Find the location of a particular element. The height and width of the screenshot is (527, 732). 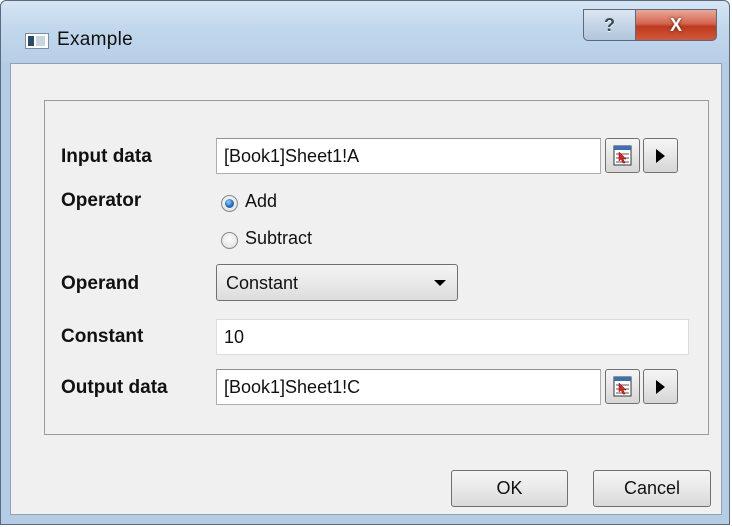

input-expand-button is located at coordinates (660, 155).